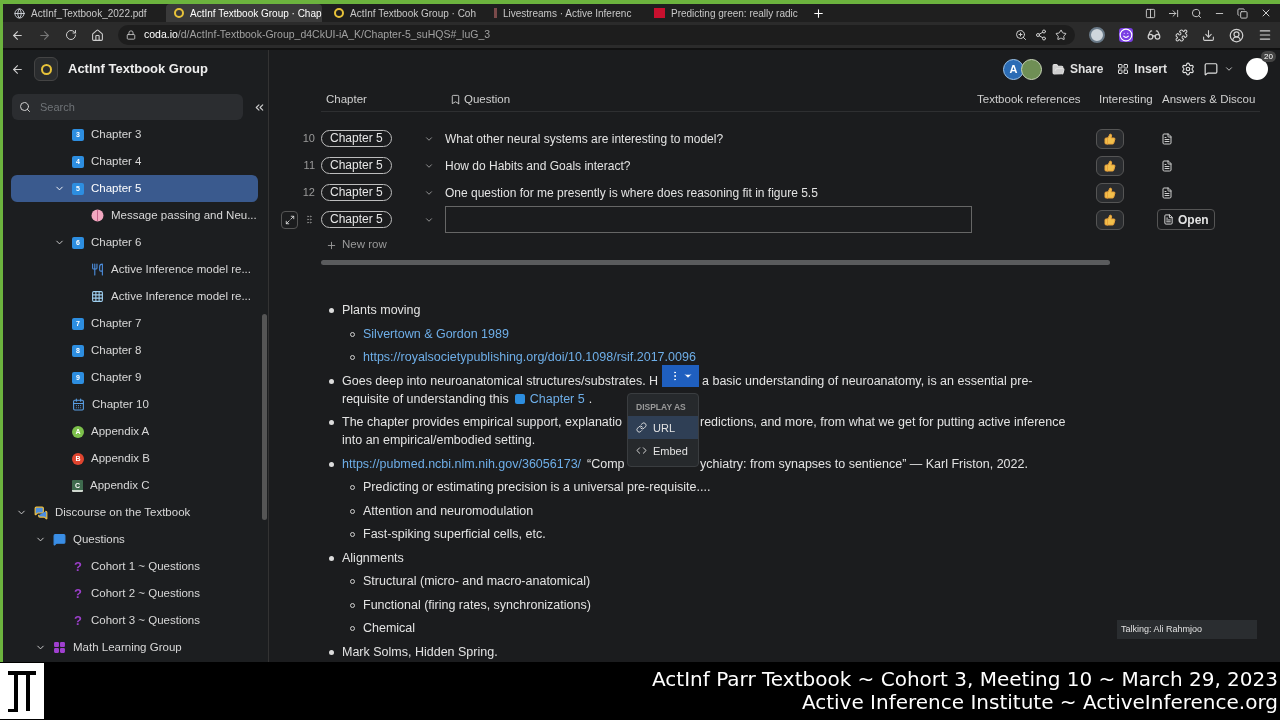 Image resolution: width=1280 pixels, height=720 pixels. What do you see at coordinates (134, 566) in the screenshot?
I see `sidebar-item: ? Cohort 1 ~ Questions` at bounding box center [134, 566].